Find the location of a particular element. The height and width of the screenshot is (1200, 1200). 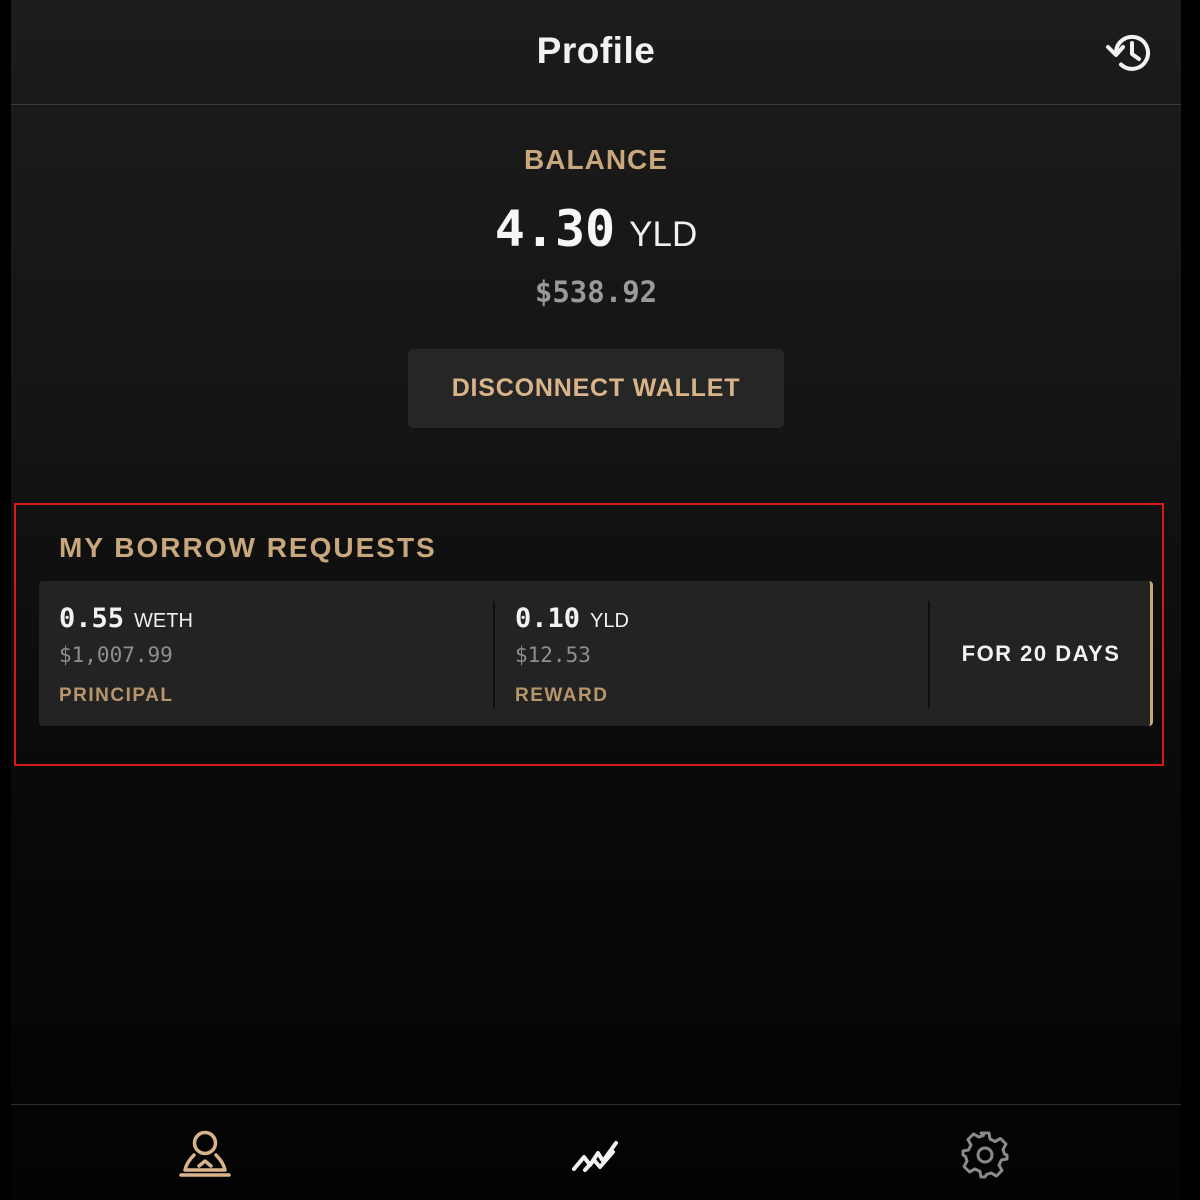

nav-markets is located at coordinates (595, 1155).